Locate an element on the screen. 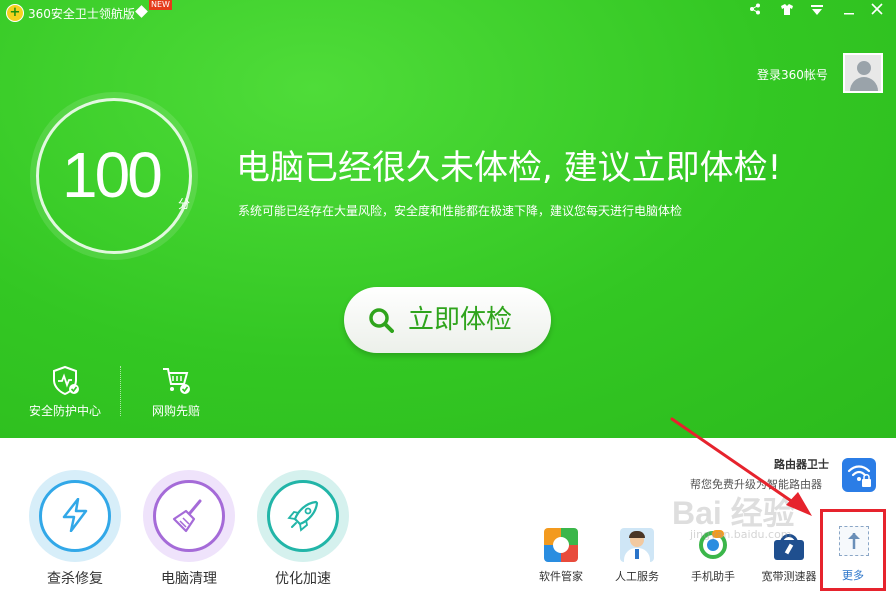  human-service-icon is located at coordinates (637, 545).